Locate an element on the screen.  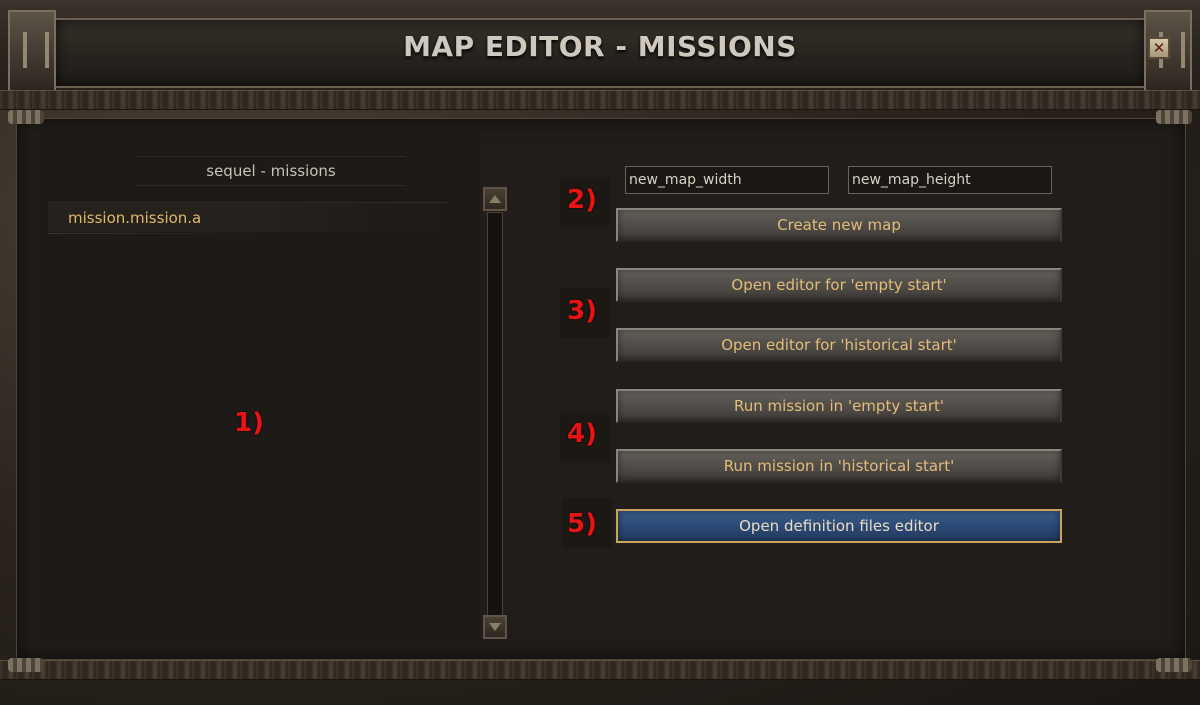
close-button: ✕ is located at coordinates (1159, 48).